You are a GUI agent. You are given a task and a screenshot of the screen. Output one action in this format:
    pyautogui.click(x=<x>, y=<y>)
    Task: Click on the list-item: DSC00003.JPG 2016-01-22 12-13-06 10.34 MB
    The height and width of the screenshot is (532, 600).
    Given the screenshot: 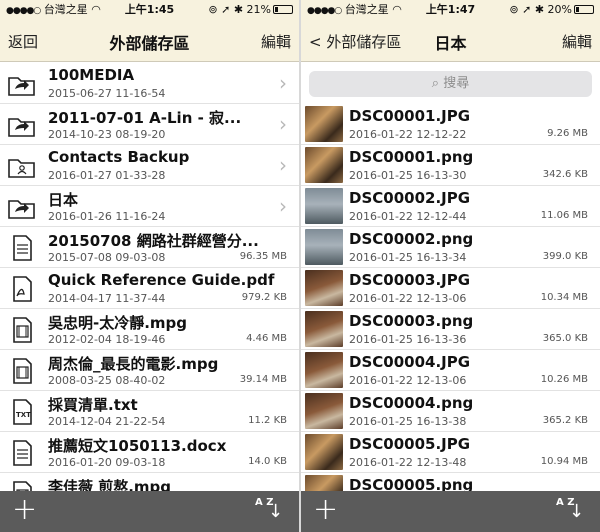 What is the action you would take?
    pyautogui.click(x=450, y=288)
    